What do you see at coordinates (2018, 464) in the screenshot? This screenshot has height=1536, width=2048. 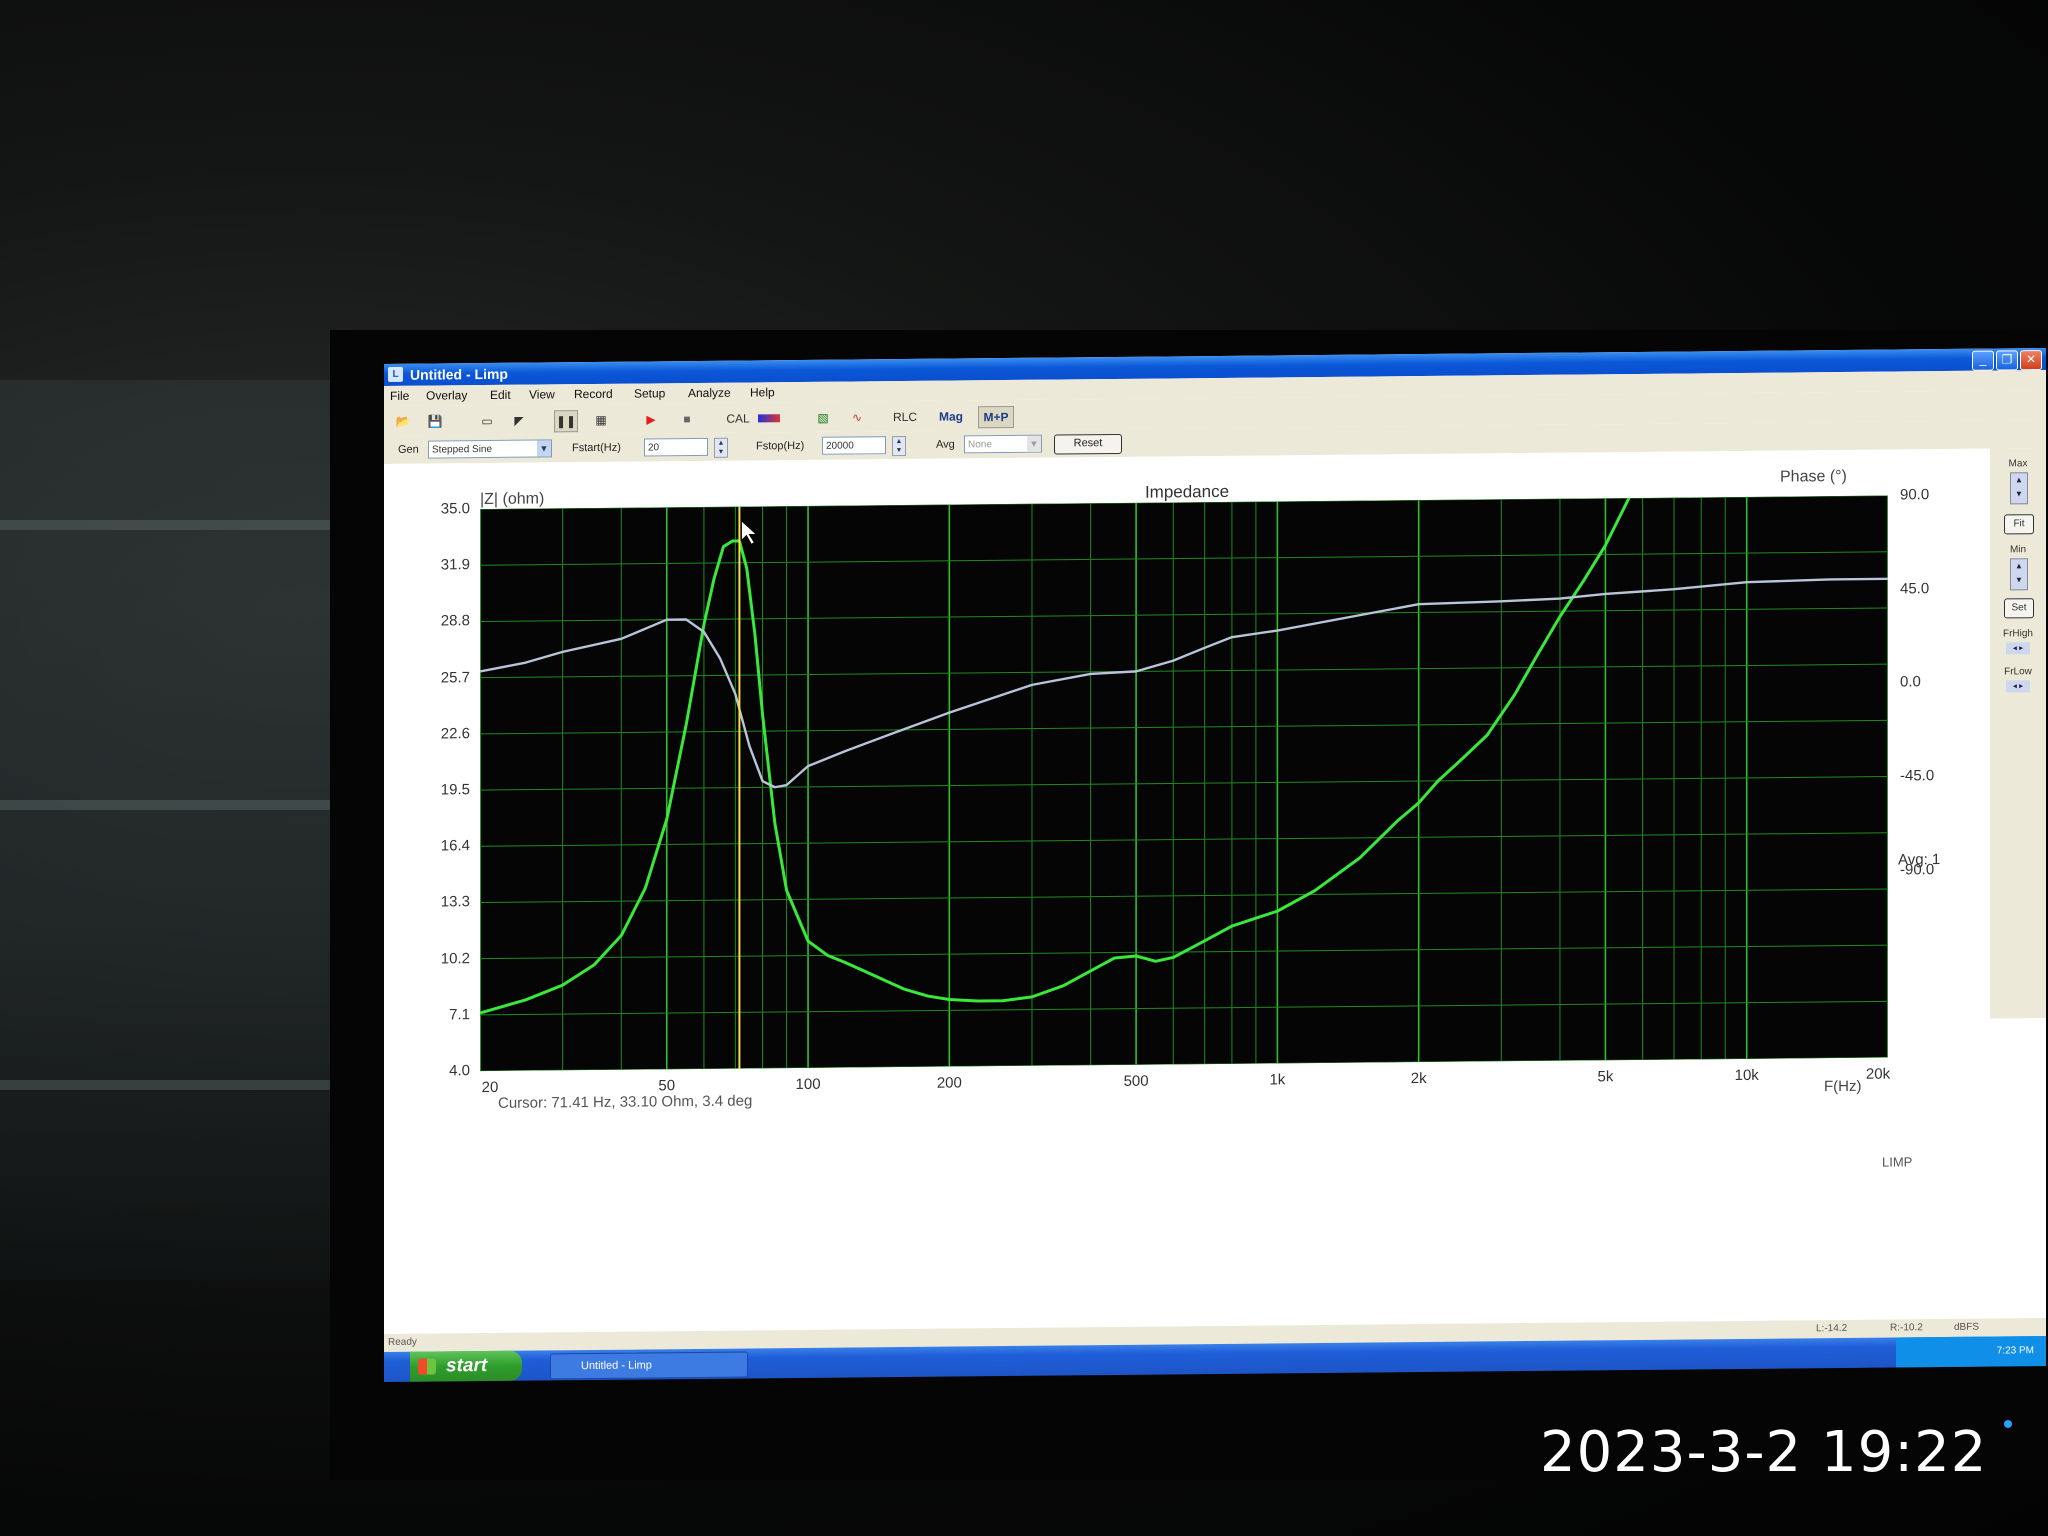 I see `max-label: Max` at bounding box center [2018, 464].